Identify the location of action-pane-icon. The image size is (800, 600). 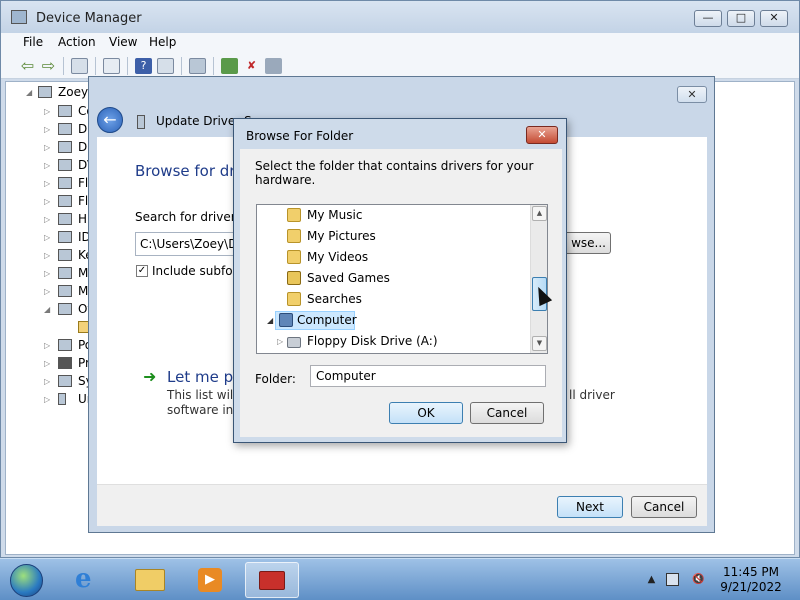
(165, 66).